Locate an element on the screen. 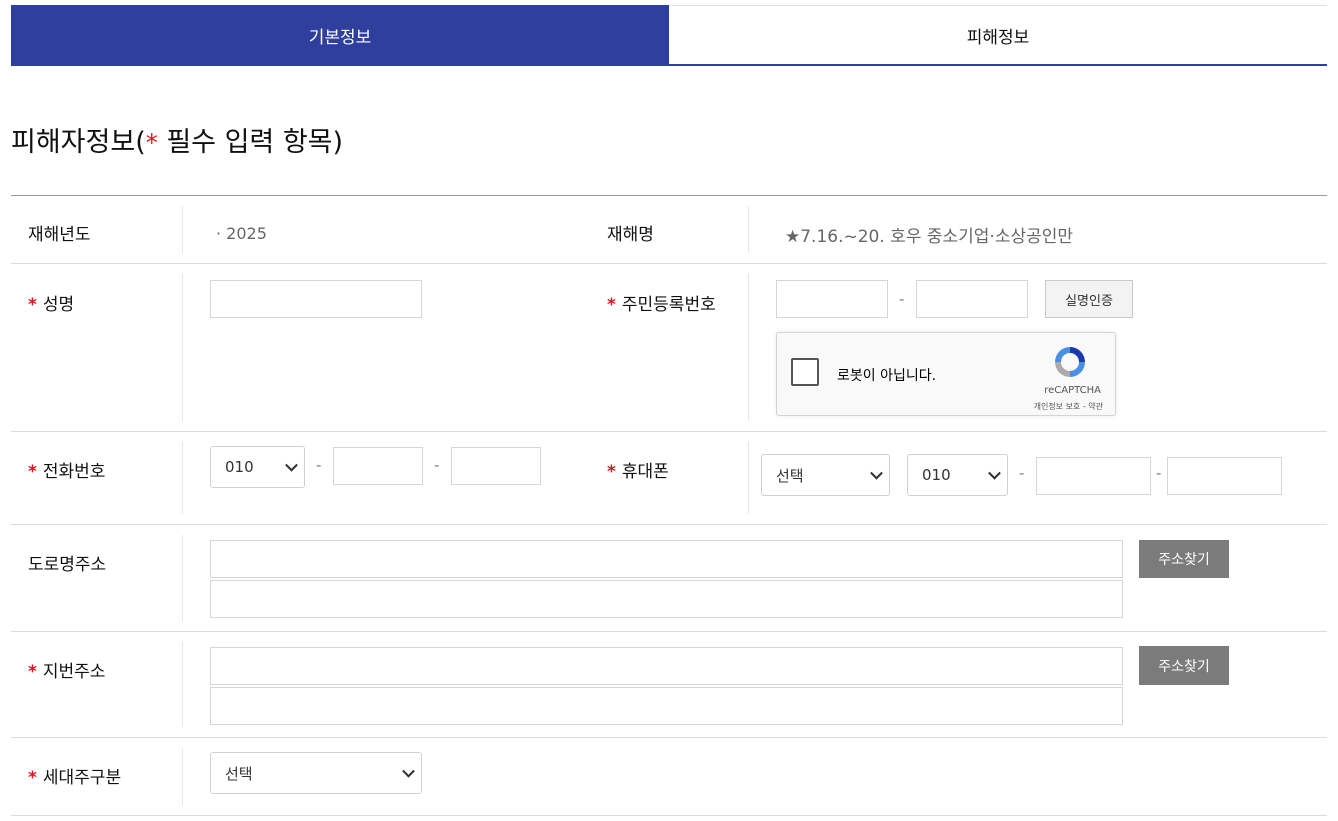 Image resolution: width=1338 pixels, height=821 pixels. tab-basic-info: 기본정보 is located at coordinates (340, 35).